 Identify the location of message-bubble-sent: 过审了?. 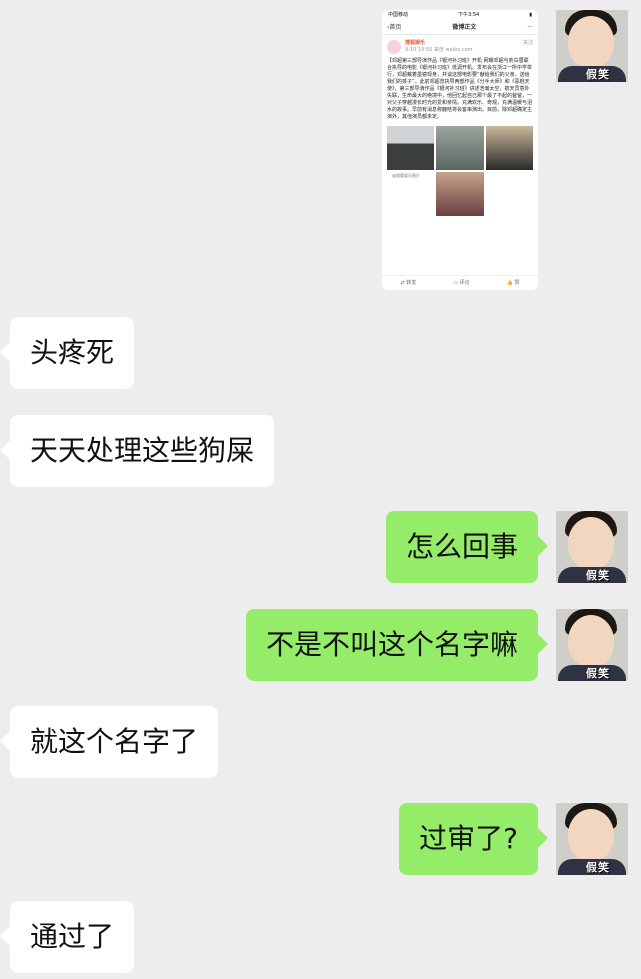
(468, 839).